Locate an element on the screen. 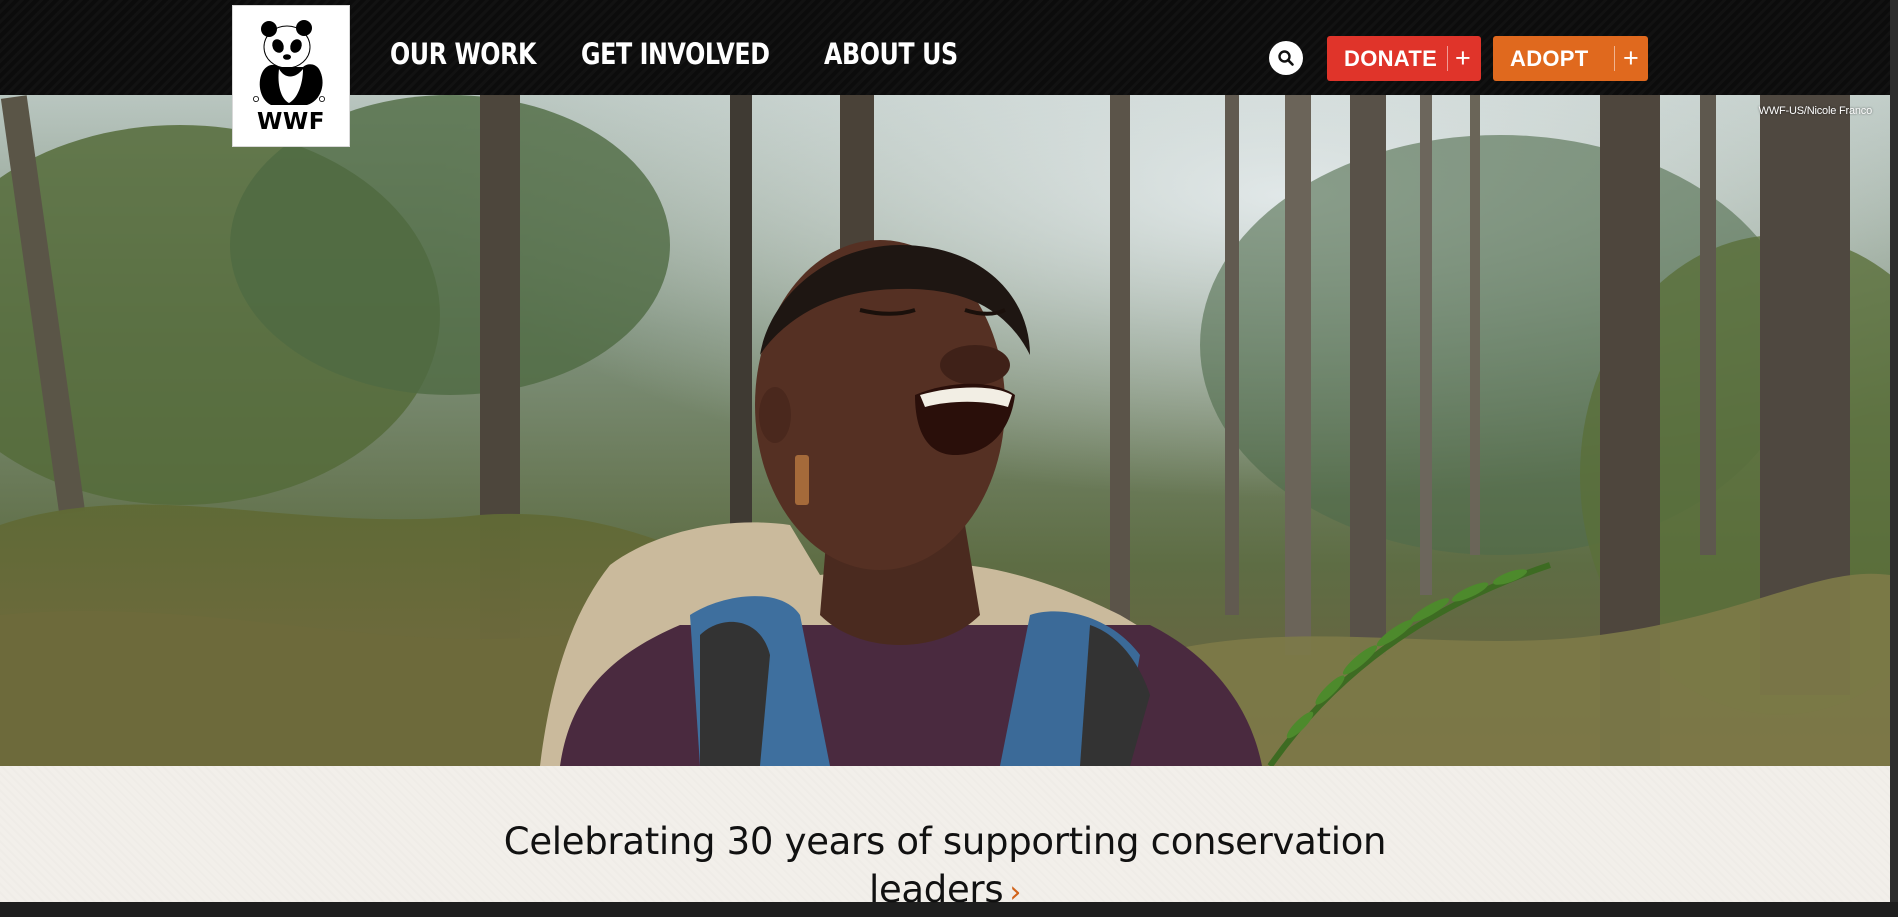 The width and height of the screenshot is (1898, 917). logo-wordmark: WWF is located at coordinates (291, 122).